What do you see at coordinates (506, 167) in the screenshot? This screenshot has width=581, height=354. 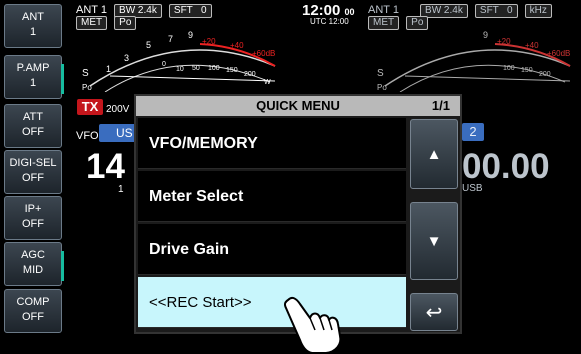 I see `sub-frequency: 00.00` at bounding box center [506, 167].